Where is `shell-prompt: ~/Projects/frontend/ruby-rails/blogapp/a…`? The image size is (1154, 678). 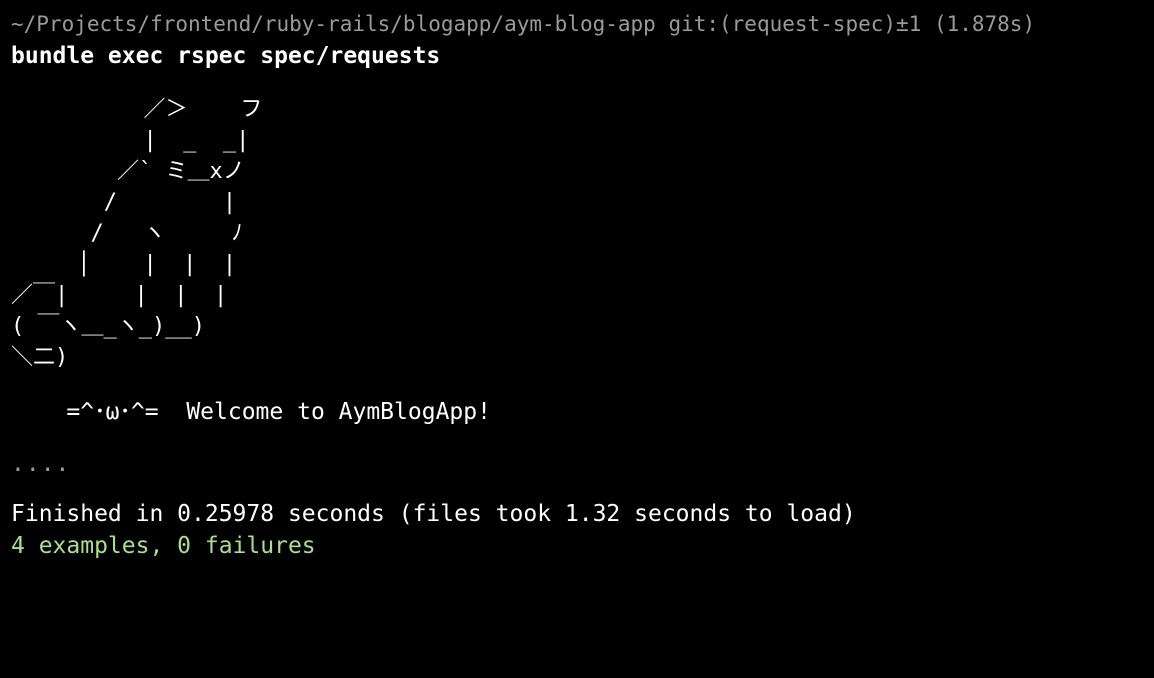
shell-prompt: ~/Projects/frontend/ruby-rails/blogapp/a… is located at coordinates (523, 24).